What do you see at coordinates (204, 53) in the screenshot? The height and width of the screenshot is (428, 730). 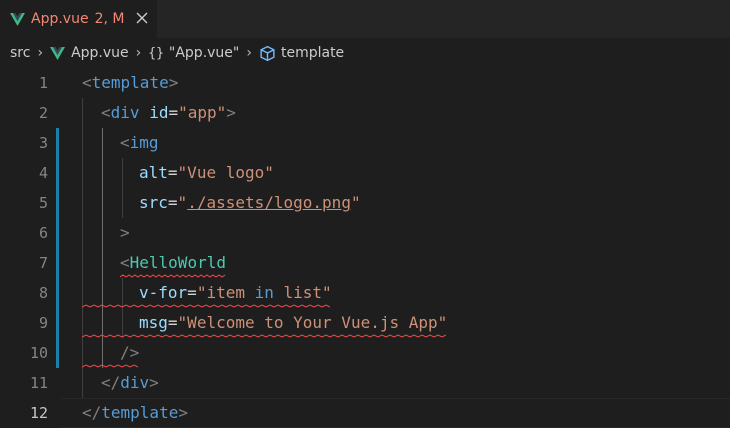 I see `breadcrumb-label: "App.vue"` at bounding box center [204, 53].